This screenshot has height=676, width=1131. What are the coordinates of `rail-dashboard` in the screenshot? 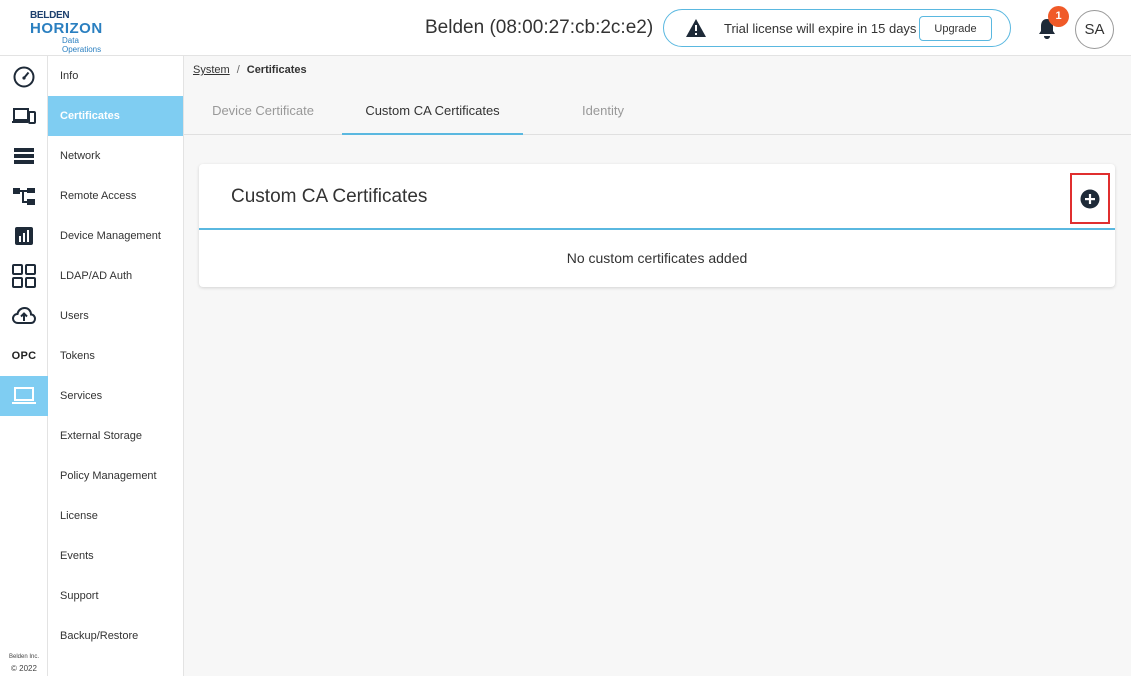 It's located at (24, 76).